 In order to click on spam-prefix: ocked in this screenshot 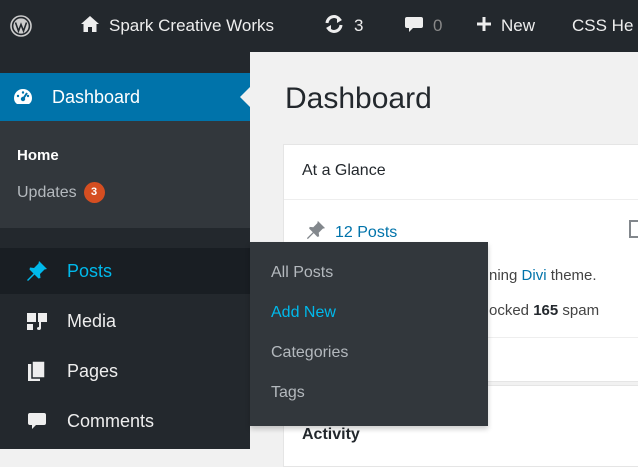, I will do `click(511, 310)`.